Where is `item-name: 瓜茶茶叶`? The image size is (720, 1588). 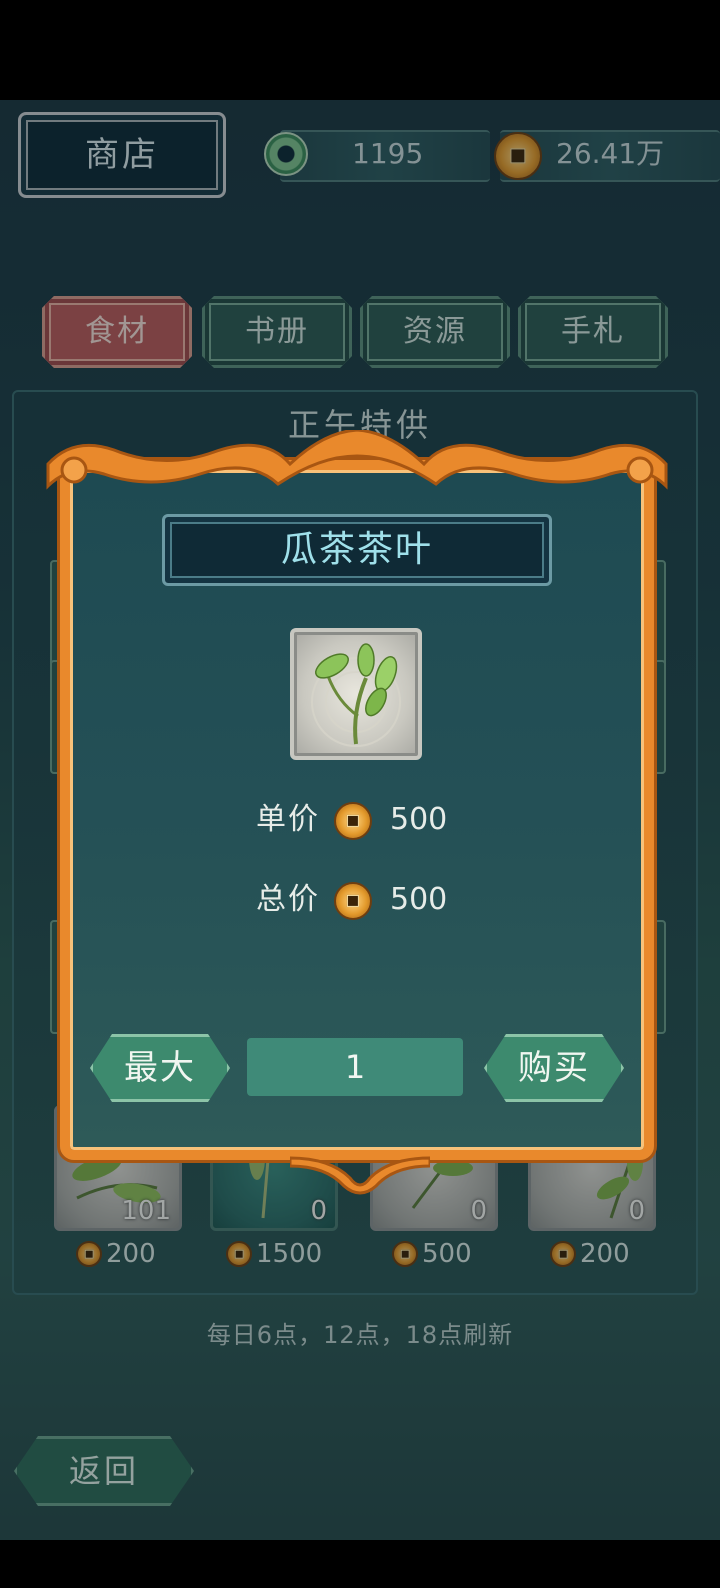 item-name: 瓜茶茶叶 is located at coordinates (356, 549).